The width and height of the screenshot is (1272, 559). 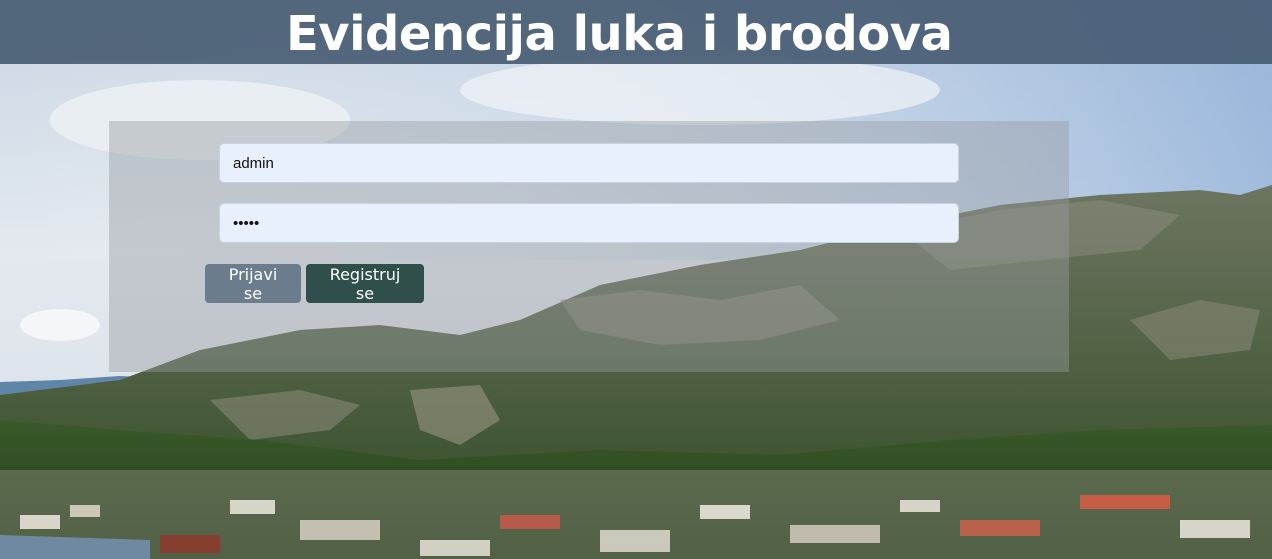 What do you see at coordinates (365, 283) in the screenshot?
I see `register-button: Registruj se` at bounding box center [365, 283].